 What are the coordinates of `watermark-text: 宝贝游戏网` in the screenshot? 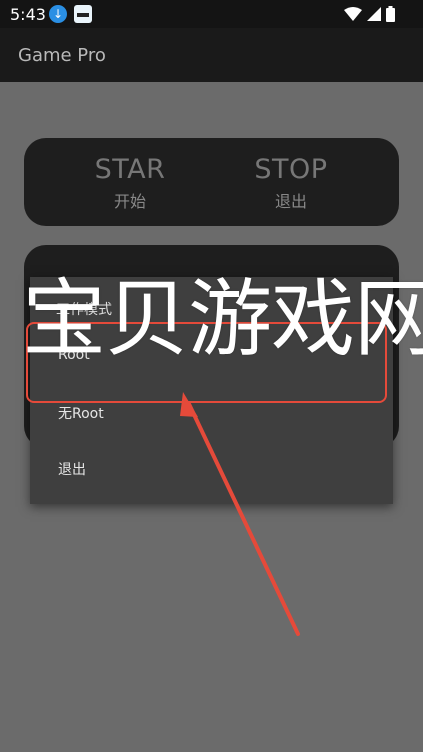 It's located at (222, 319).